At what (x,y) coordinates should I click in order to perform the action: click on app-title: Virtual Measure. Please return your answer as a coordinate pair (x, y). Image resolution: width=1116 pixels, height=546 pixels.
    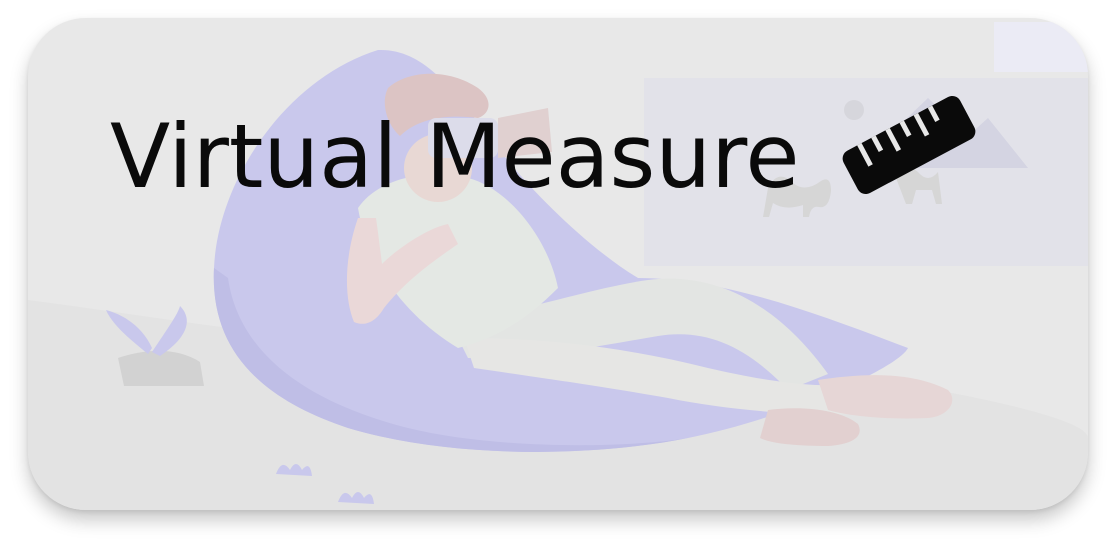
    Looking at the image, I should click on (455, 156).